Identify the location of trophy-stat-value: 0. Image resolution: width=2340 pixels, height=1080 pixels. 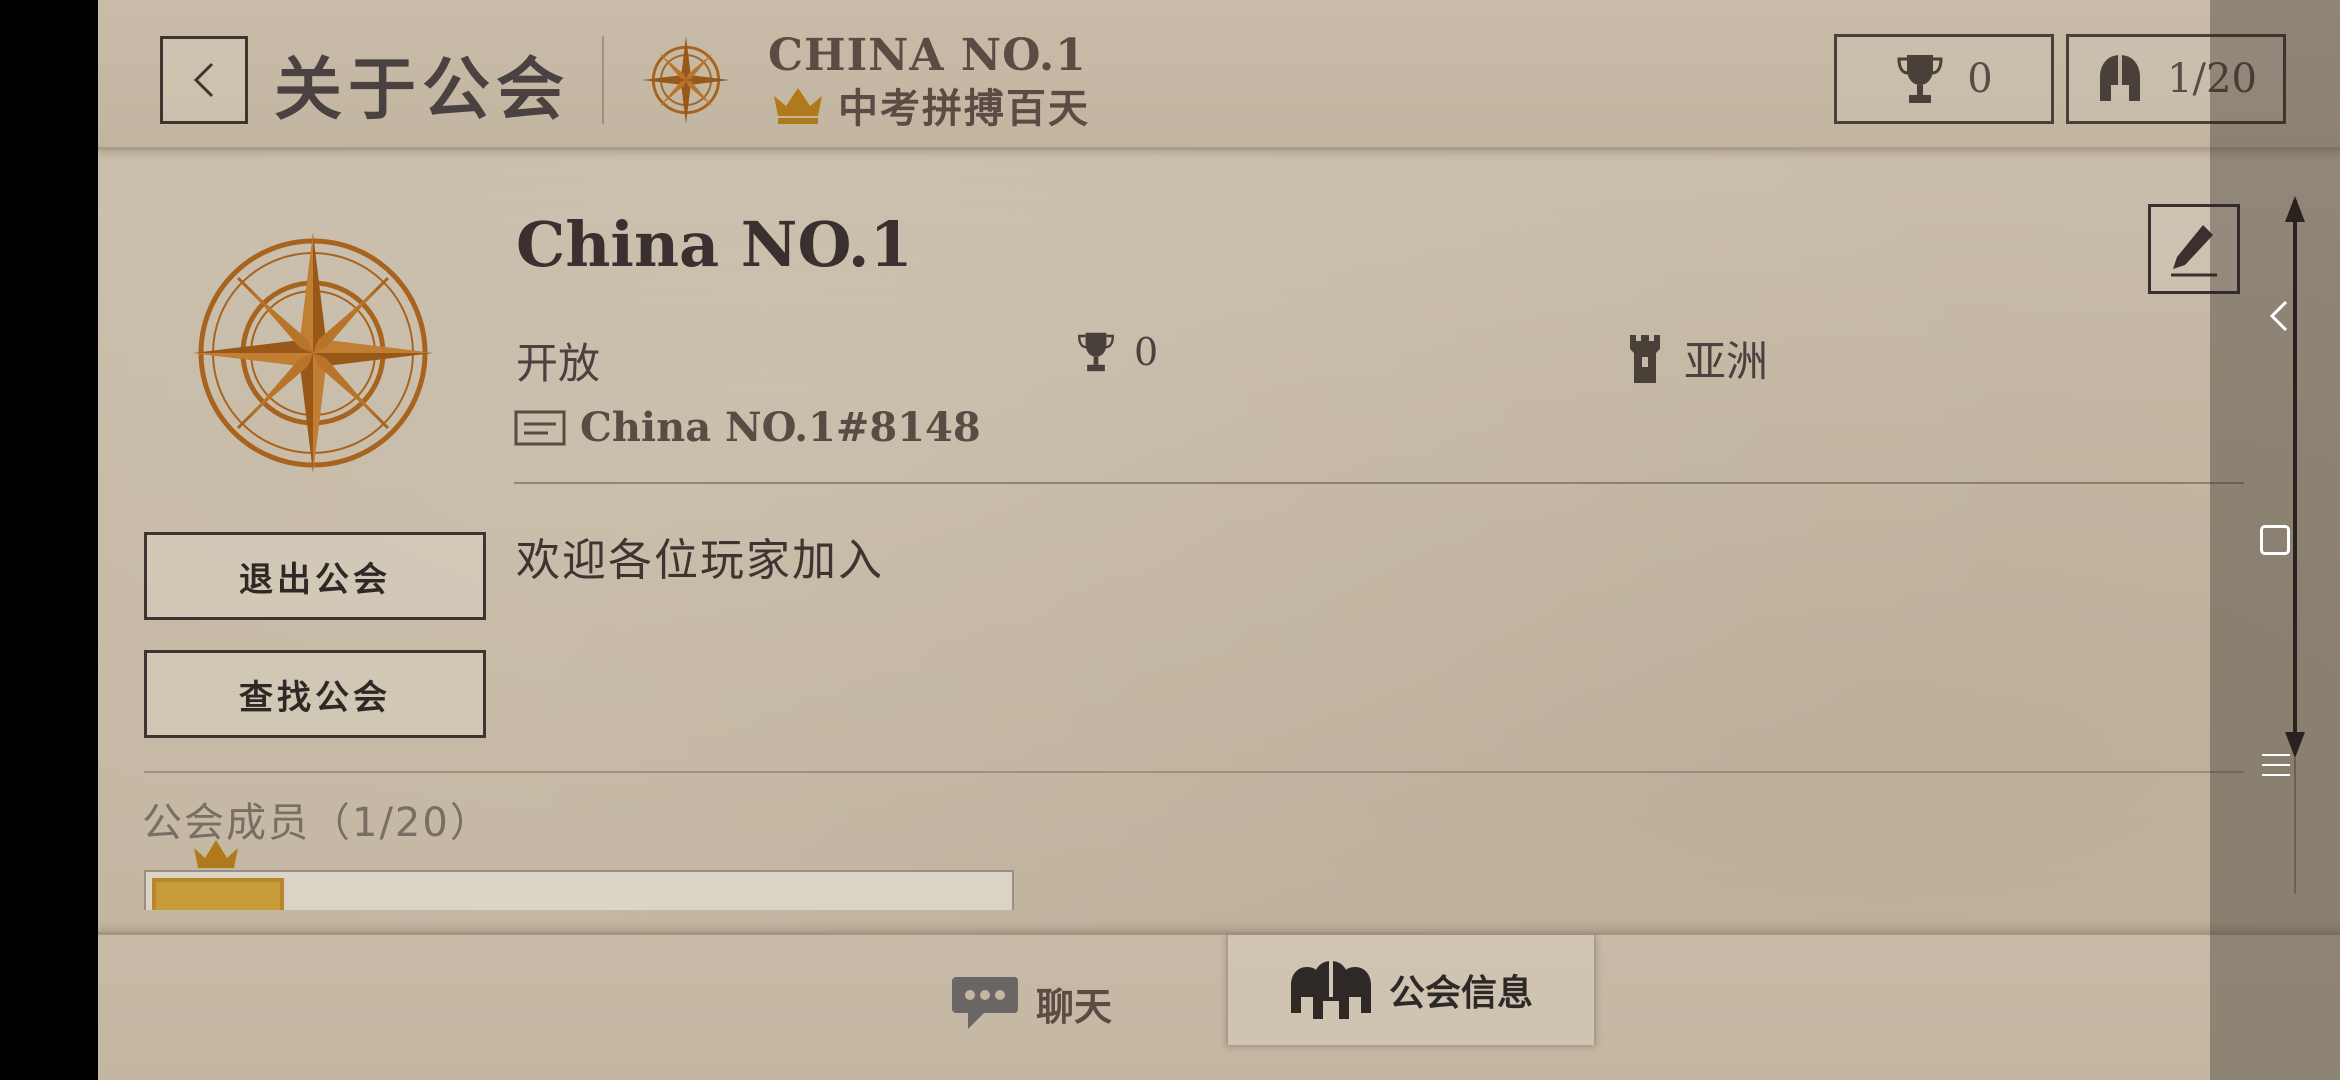
(1980, 79).